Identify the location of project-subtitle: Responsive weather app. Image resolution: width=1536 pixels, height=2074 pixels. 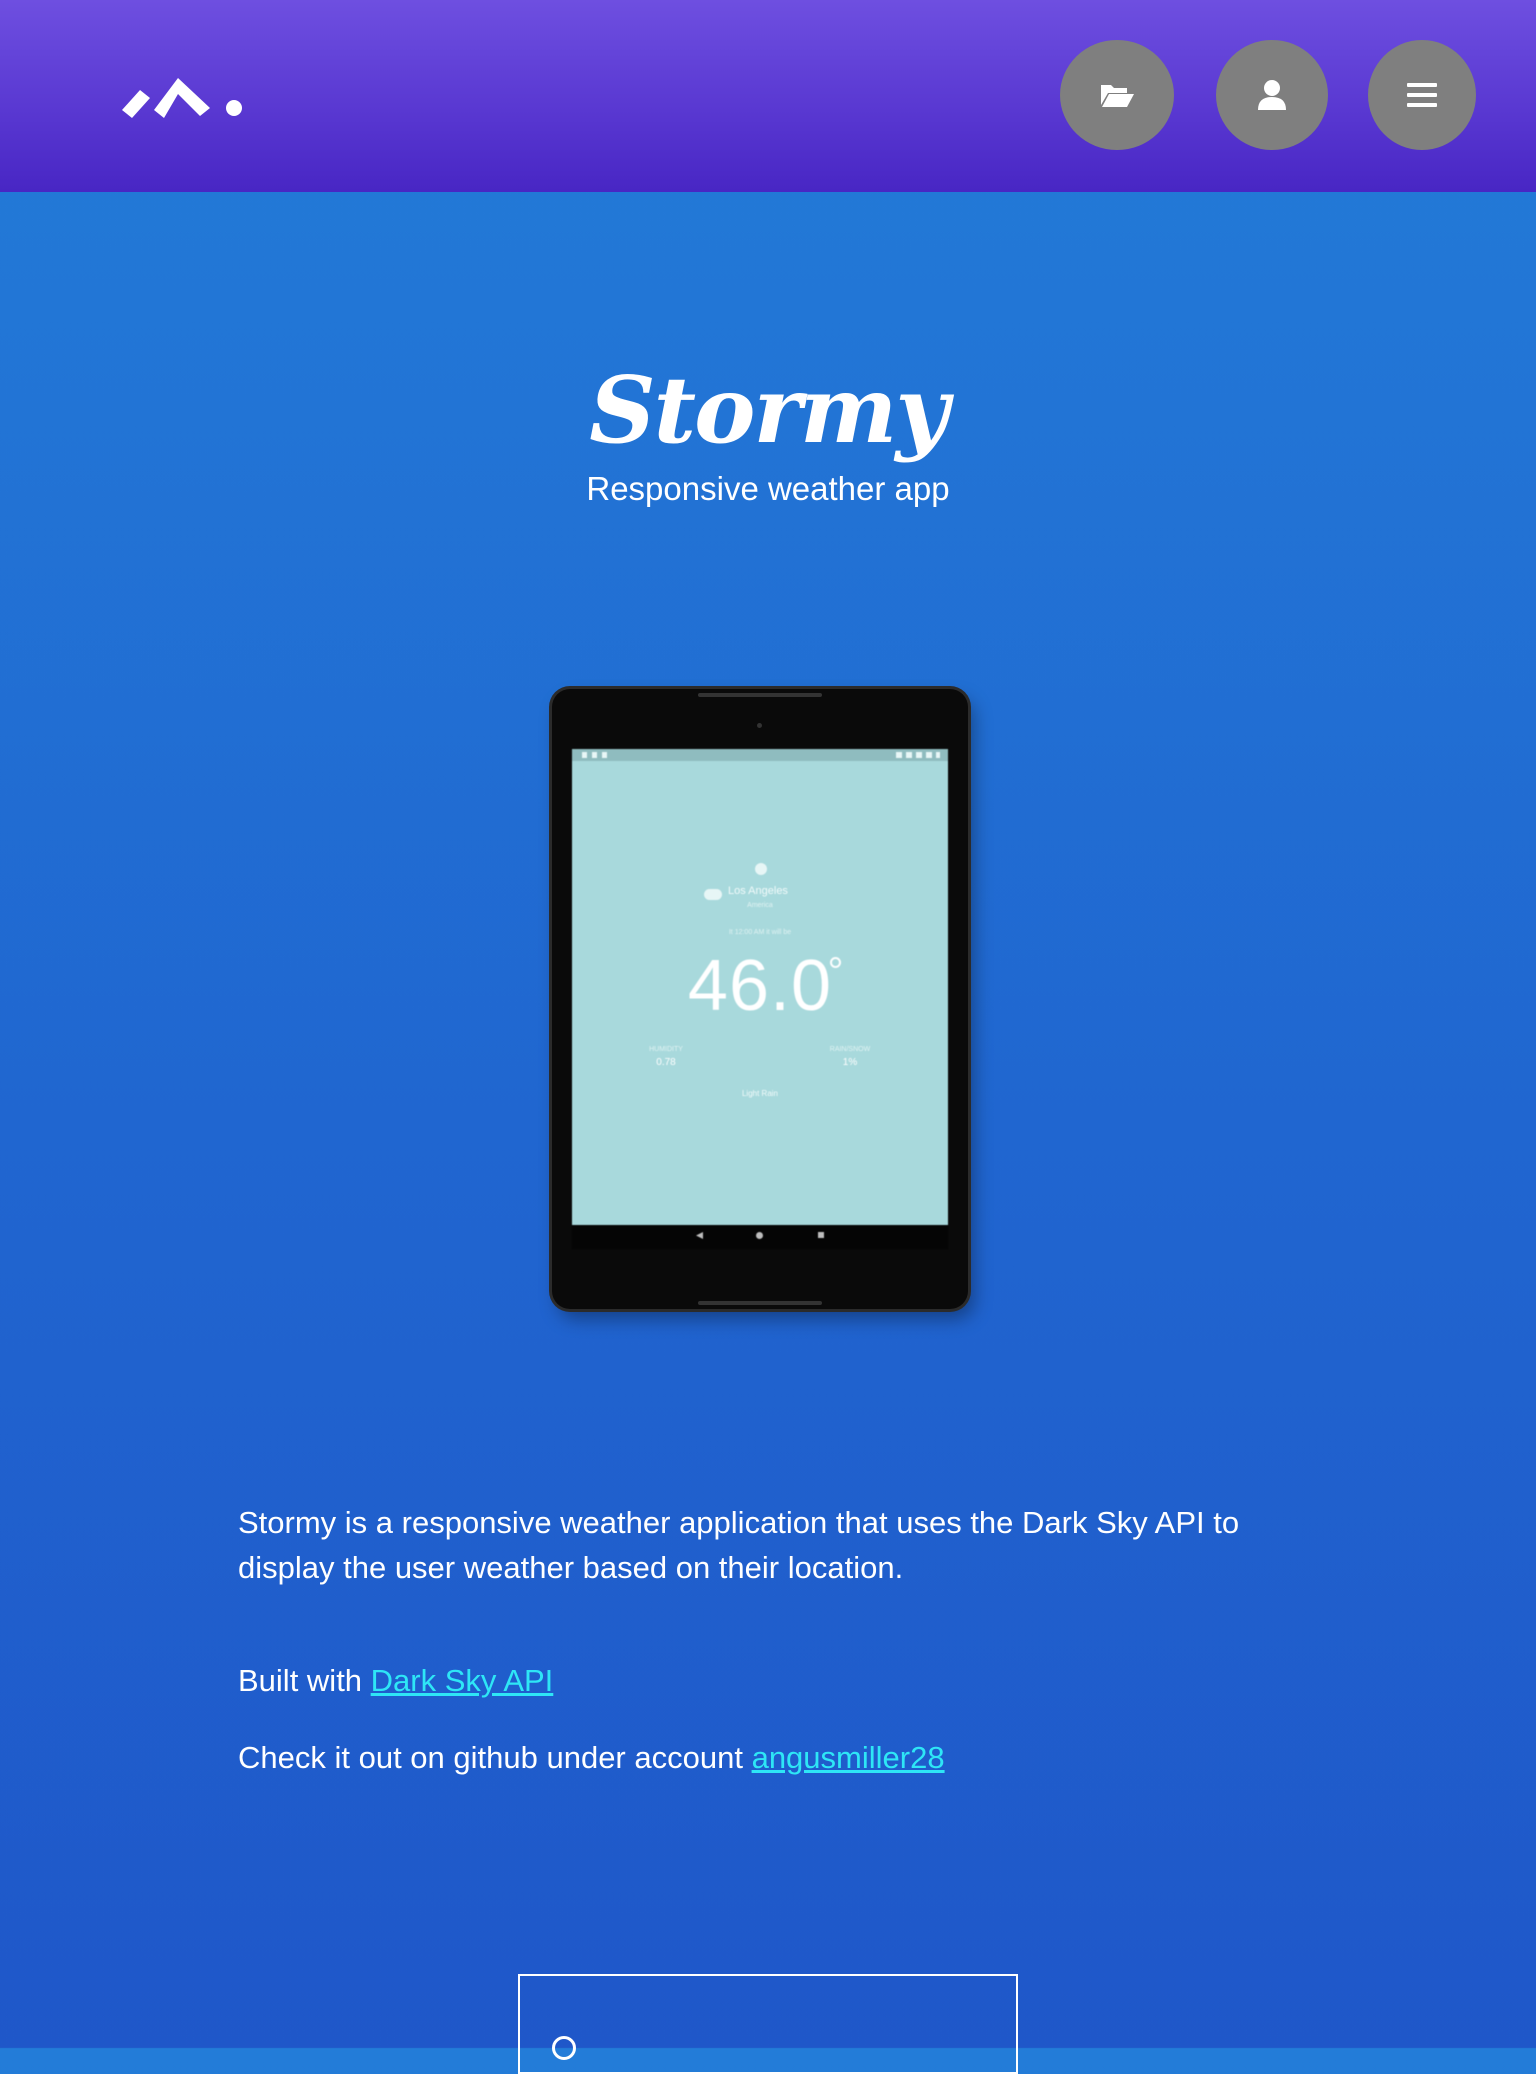
(768, 488).